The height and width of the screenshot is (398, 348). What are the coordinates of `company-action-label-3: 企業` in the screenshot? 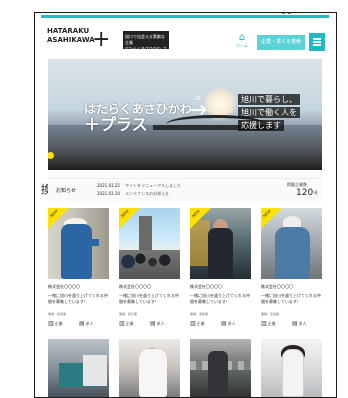 It's located at (200, 323).